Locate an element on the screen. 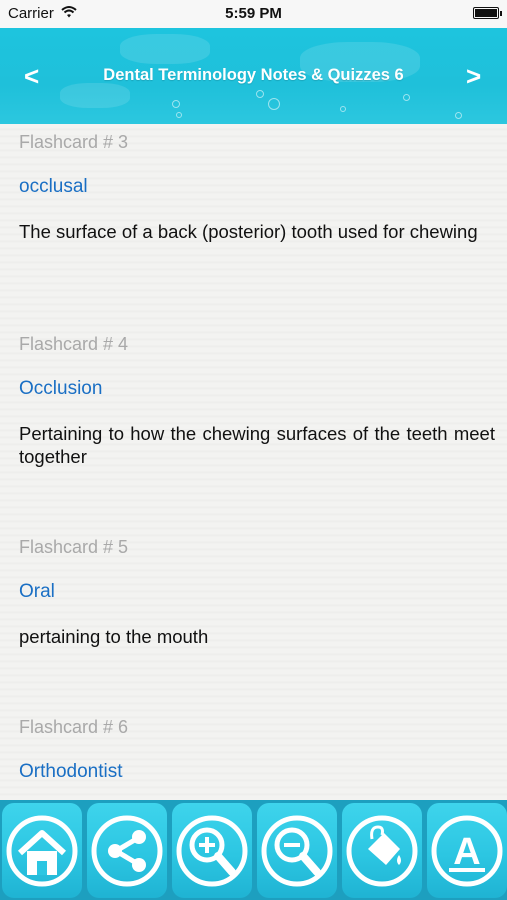 The image size is (507, 900). home-icon is located at coordinates (42, 851).